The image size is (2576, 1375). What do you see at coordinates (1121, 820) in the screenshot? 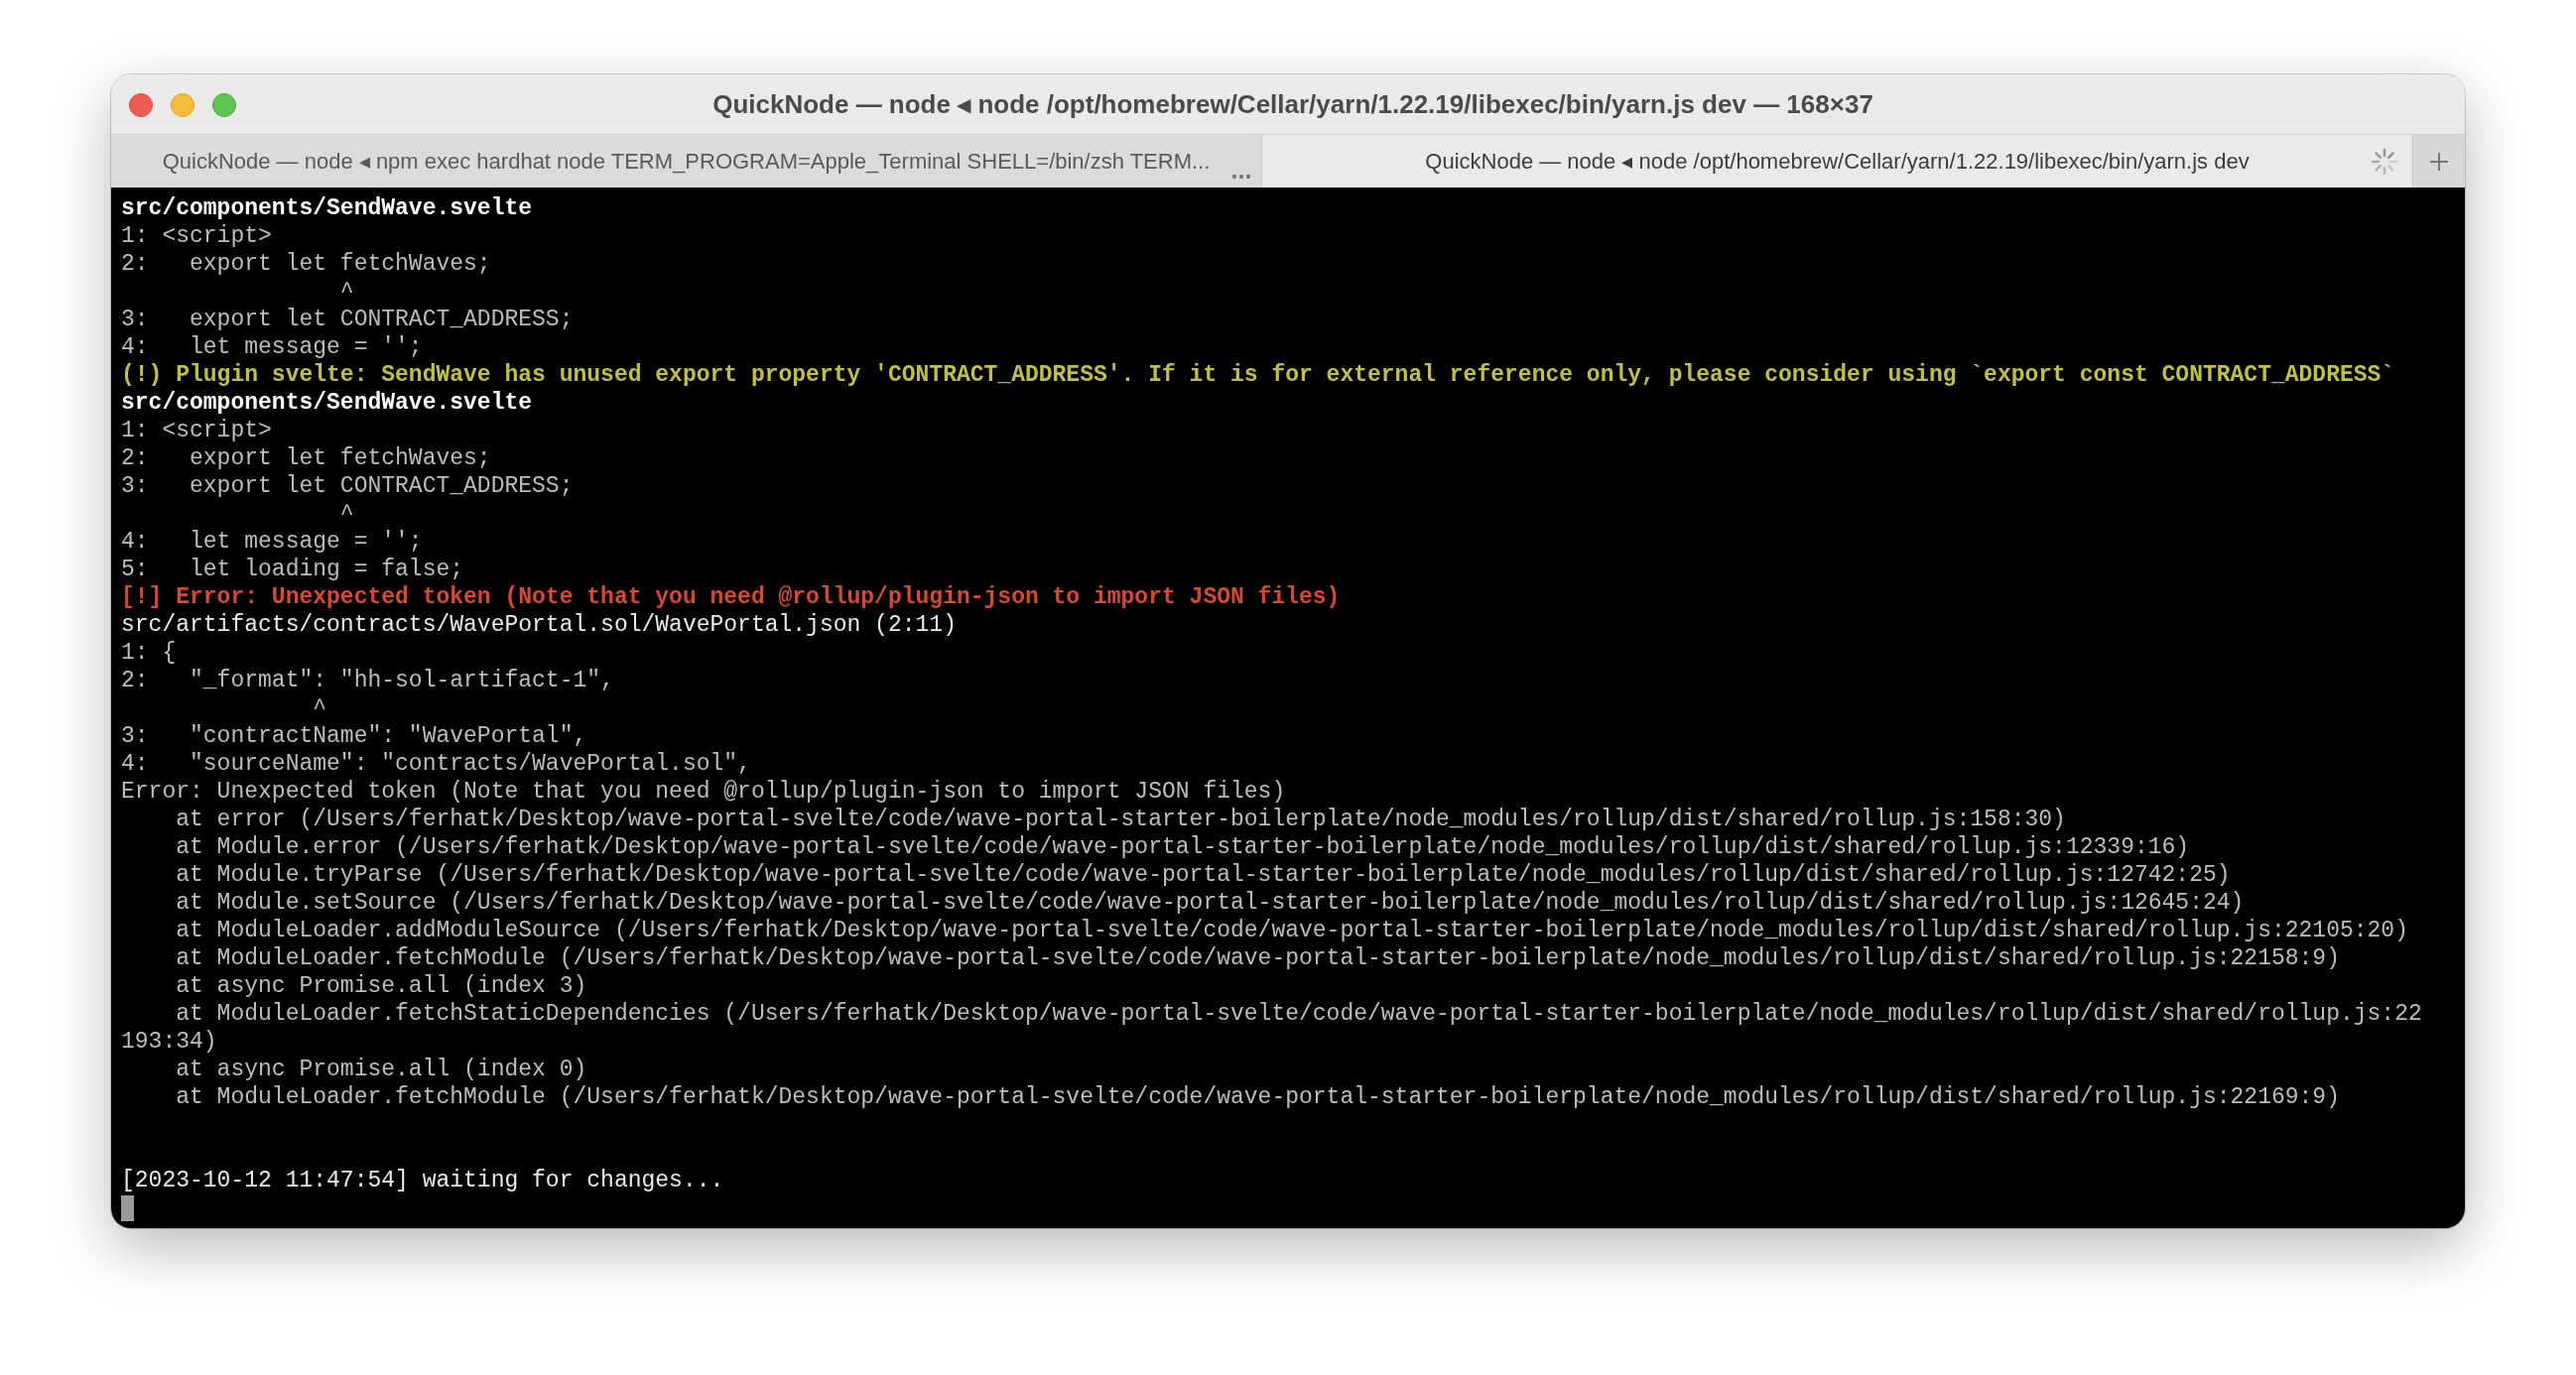
I see `code-line: at error (/Users/ferhatk/Desktop/wave-portal-svelte/code/wave-portal-starter-boilerplate/node_modules/rollup/dist/shared/rollup.js:158:30)` at bounding box center [1121, 820].